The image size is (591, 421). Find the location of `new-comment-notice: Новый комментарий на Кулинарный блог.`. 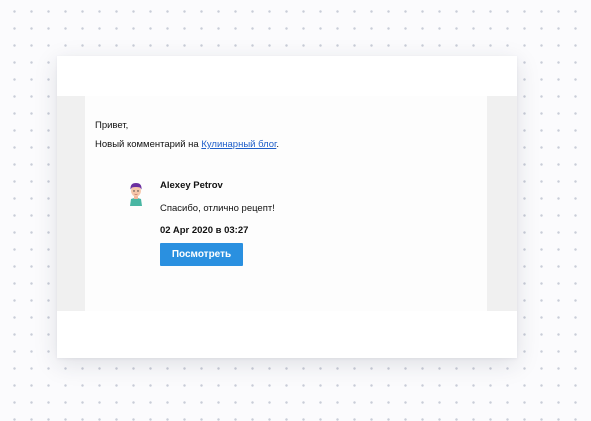

new-comment-notice: Новый комментарий на Кулинарный блог. is located at coordinates (187, 144).